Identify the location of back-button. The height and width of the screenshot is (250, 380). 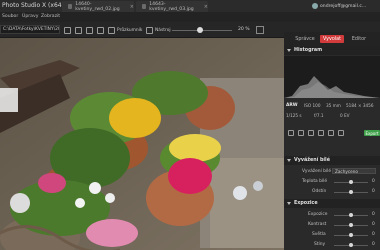
(67, 30).